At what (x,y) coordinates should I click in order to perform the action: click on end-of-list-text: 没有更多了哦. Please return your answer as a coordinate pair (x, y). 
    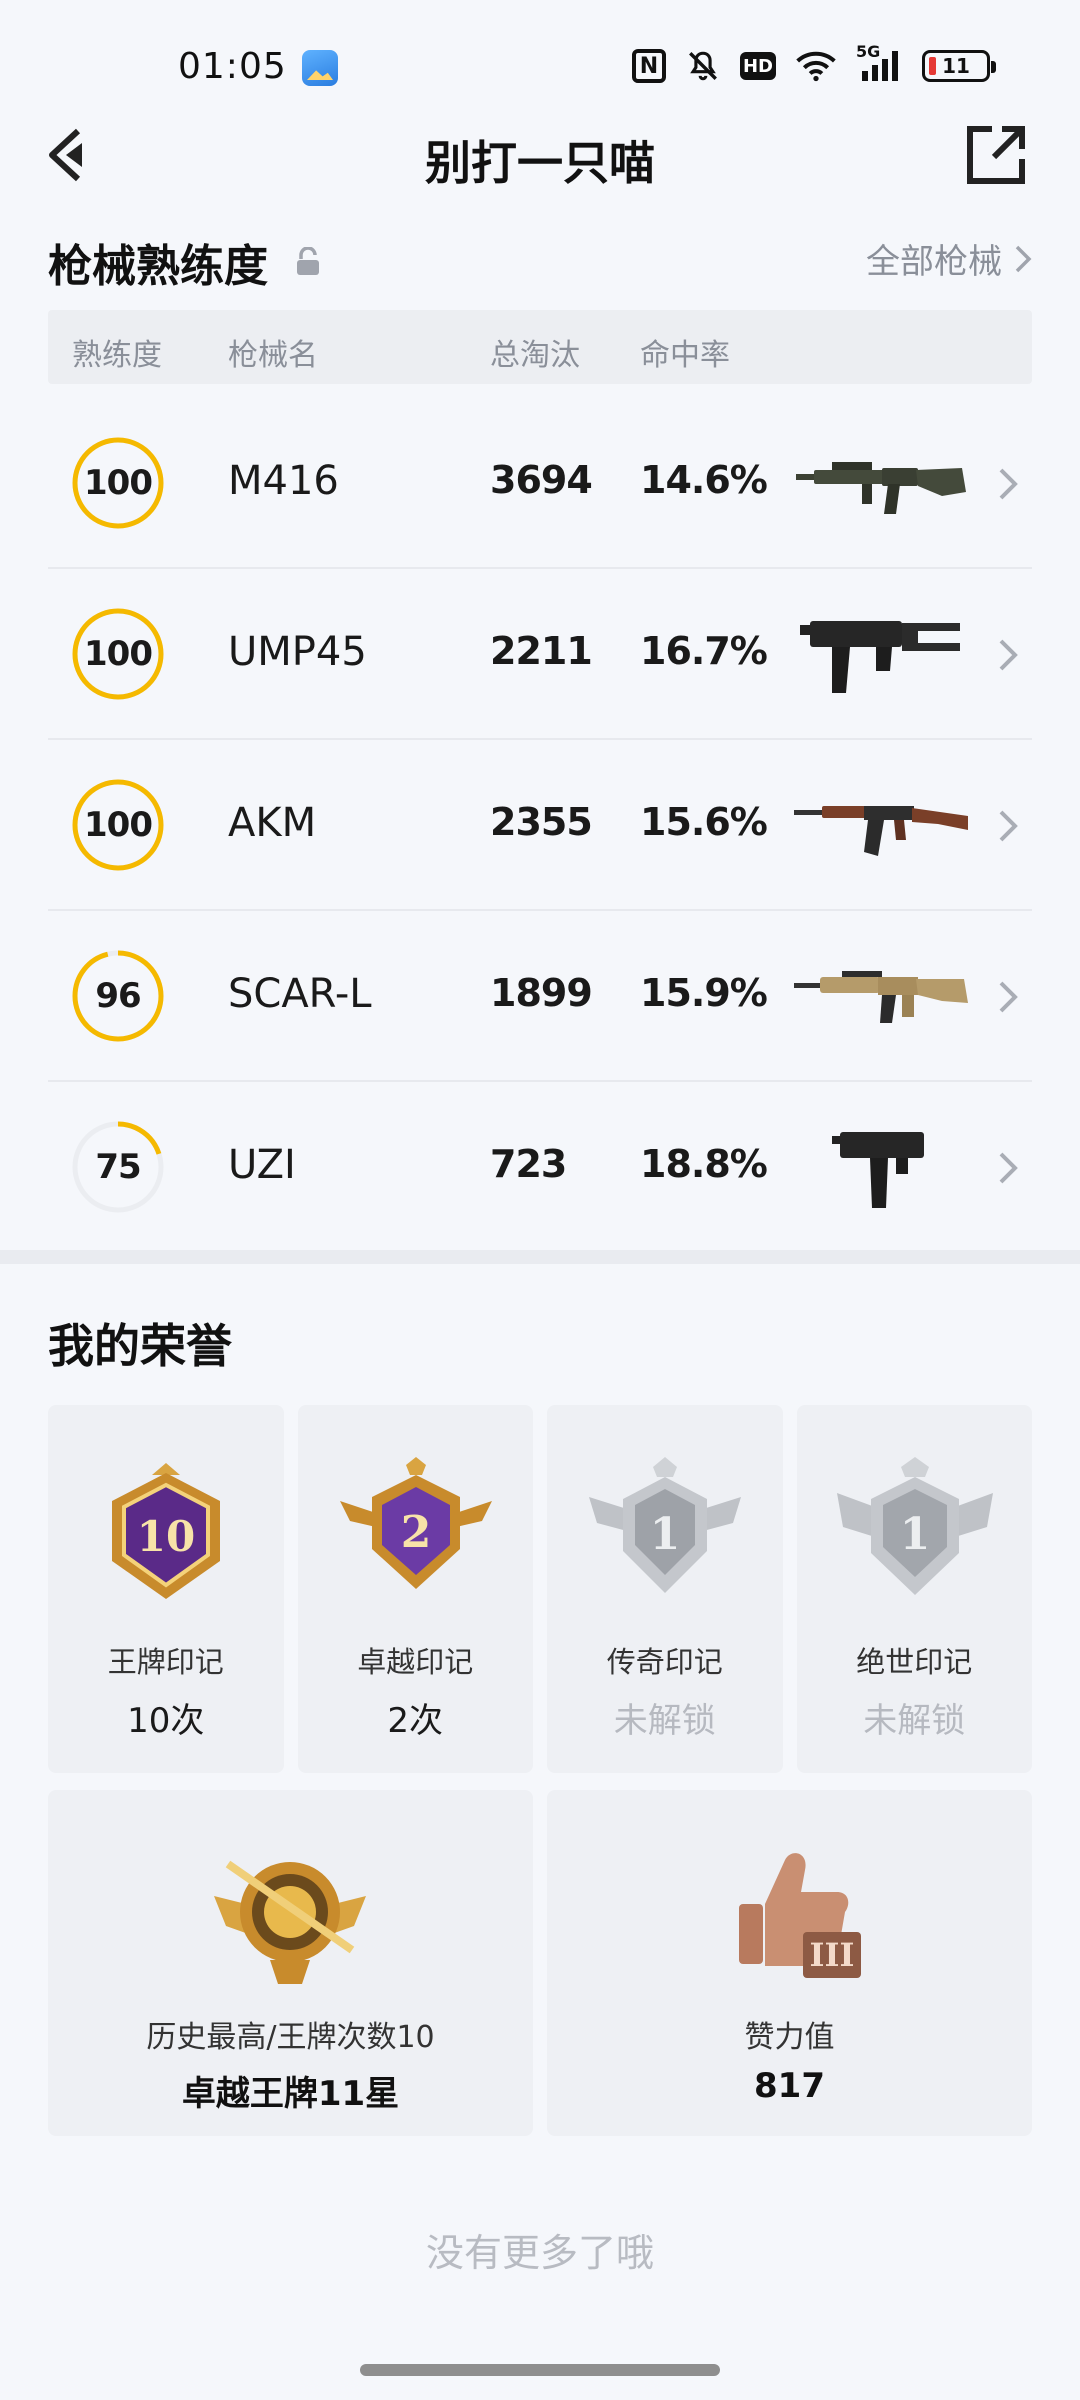
    Looking at the image, I should click on (539, 2253).